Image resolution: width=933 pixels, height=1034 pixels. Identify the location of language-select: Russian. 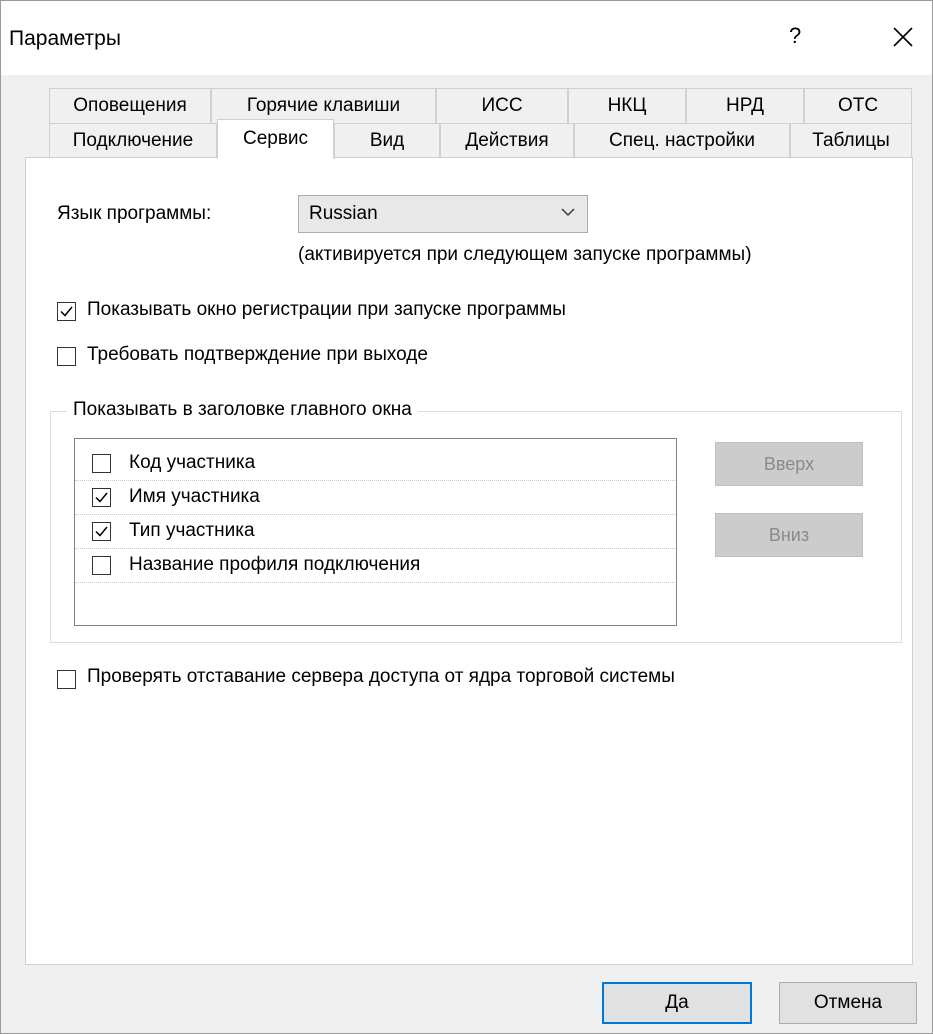
(443, 214).